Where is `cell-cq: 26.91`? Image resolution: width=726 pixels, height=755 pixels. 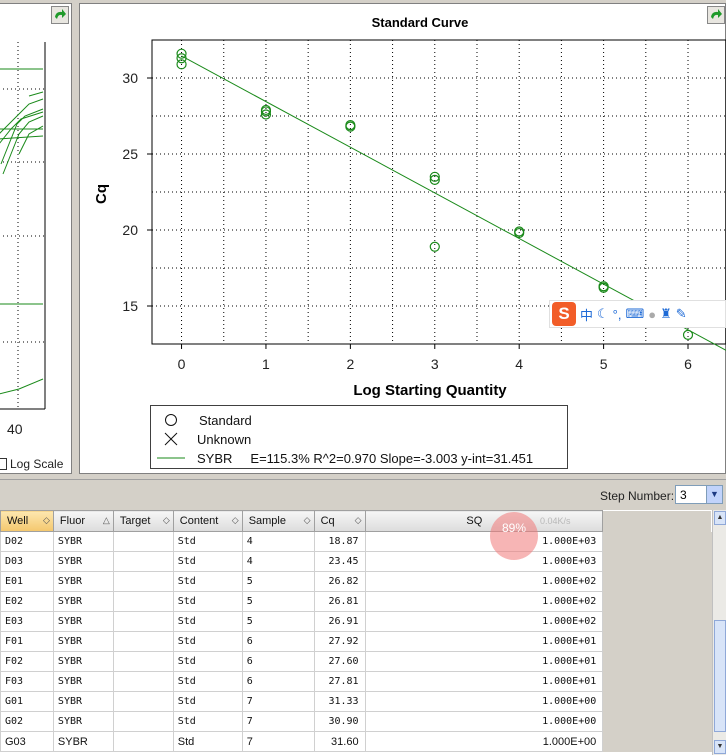 cell-cq: 26.91 is located at coordinates (339, 621).